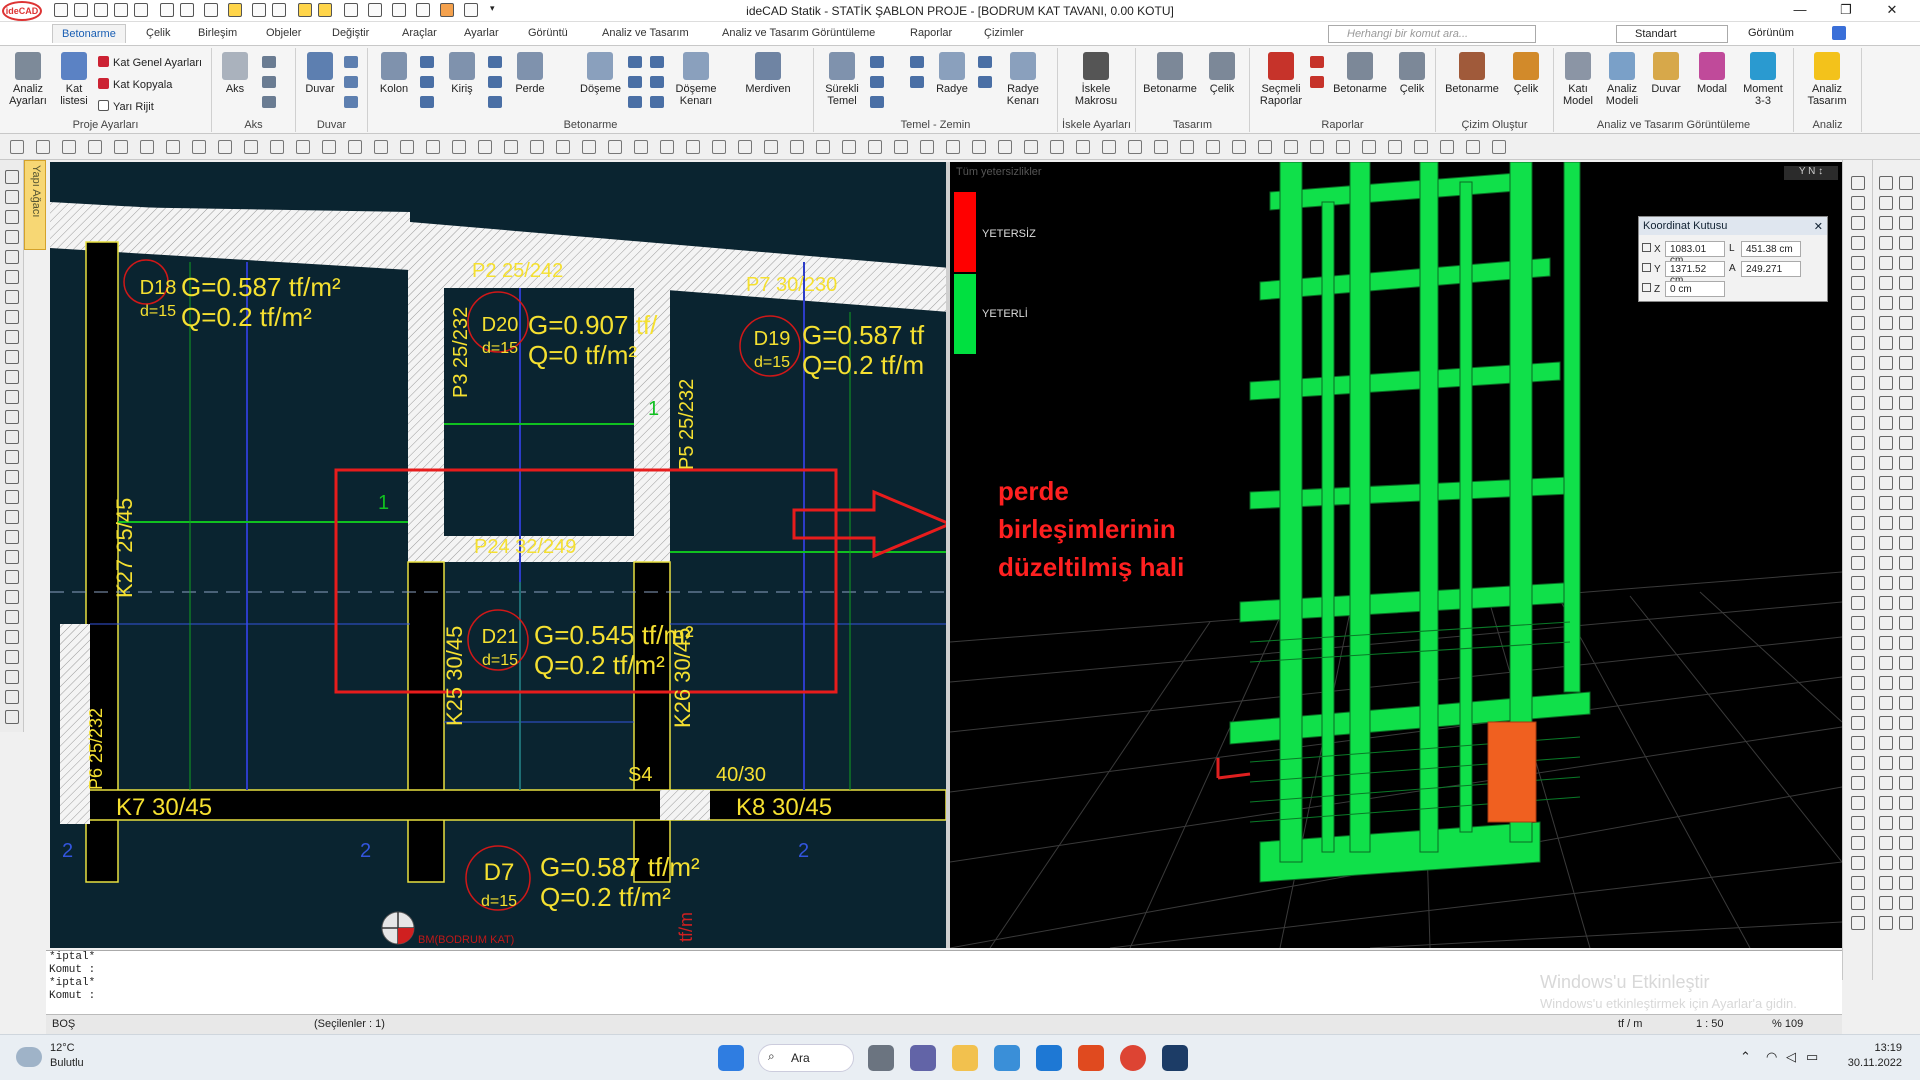 The image size is (1920, 1080). What do you see at coordinates (217, 33) in the screenshot?
I see `tab-birlesim: Birleşim` at bounding box center [217, 33].